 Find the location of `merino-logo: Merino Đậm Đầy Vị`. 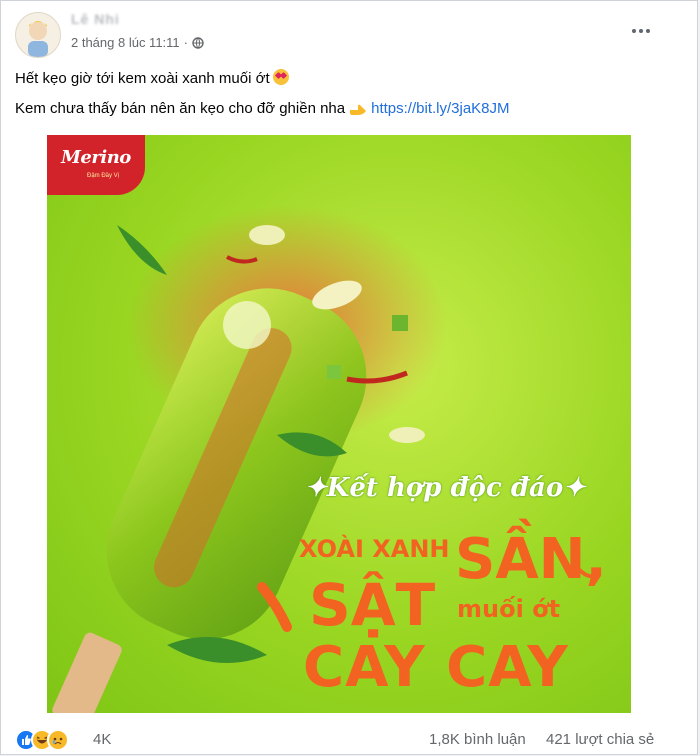

merino-logo: Merino Đậm Đầy Vị is located at coordinates (96, 165).